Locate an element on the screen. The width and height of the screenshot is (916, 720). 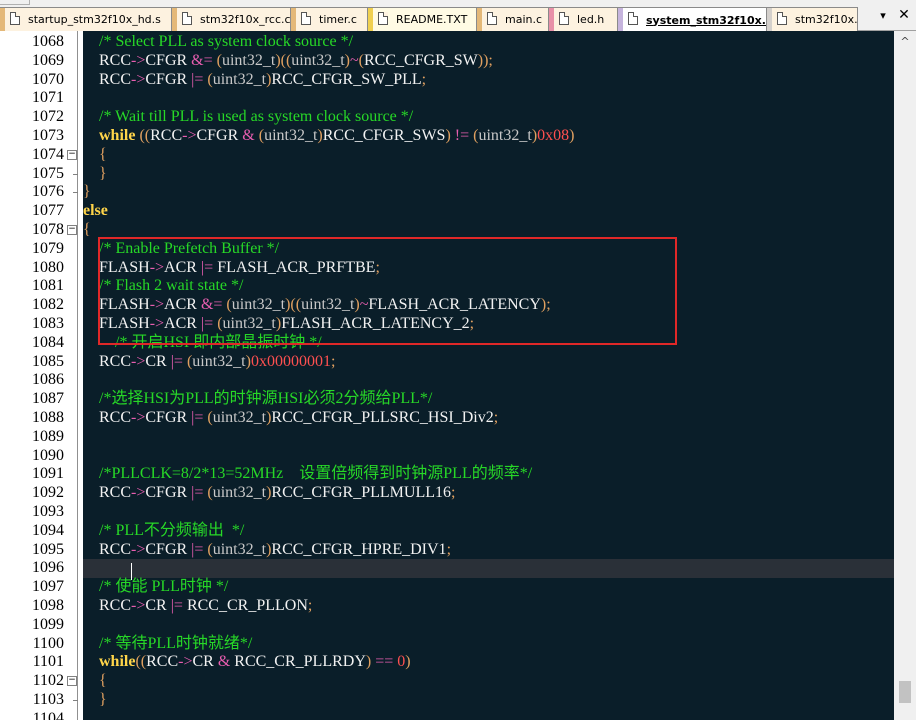
code-token: CR is located at coordinates (205, 662).